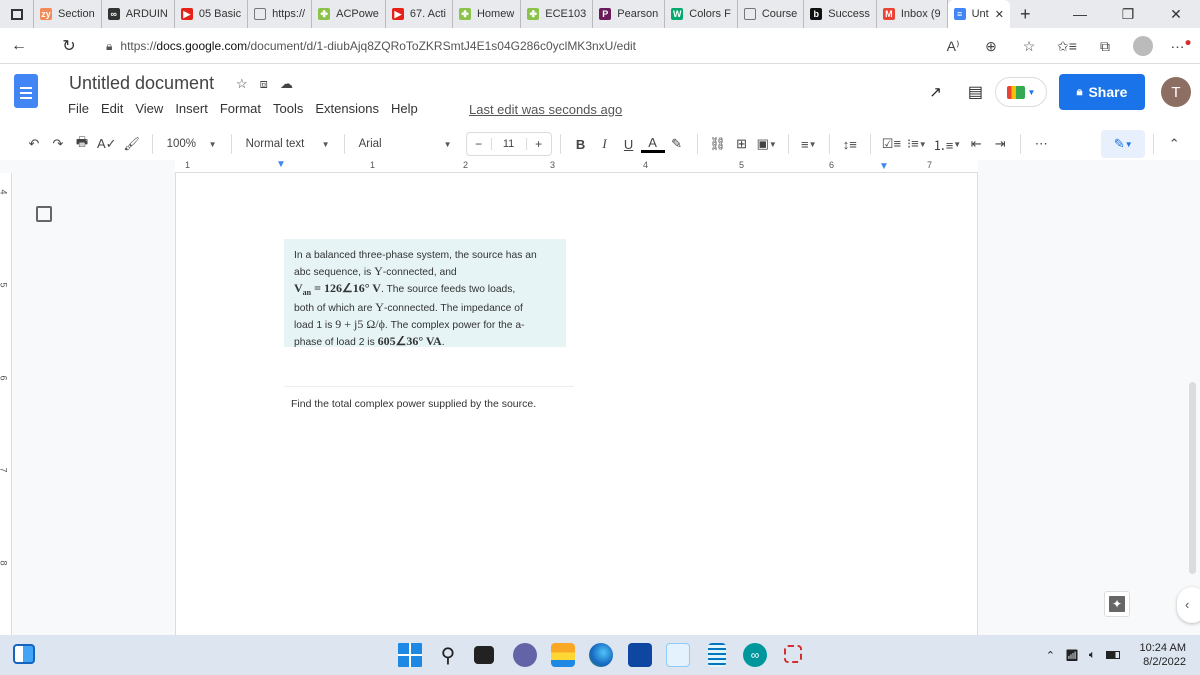  Describe the element at coordinates (240, 108) in the screenshot. I see `menu-item-format: Format` at that location.